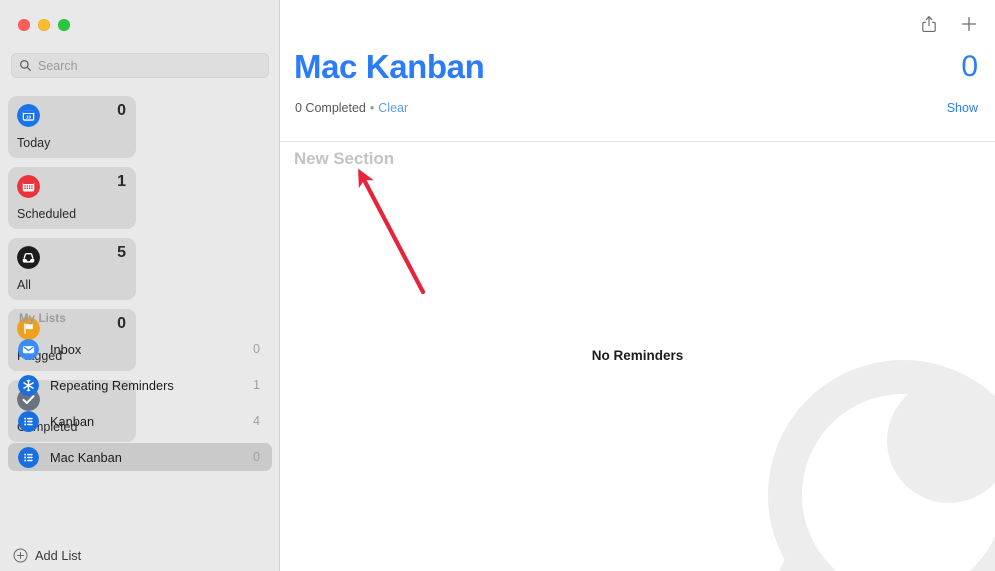  What do you see at coordinates (140, 349) in the screenshot?
I see `list-item-inbox: Inbox 0` at bounding box center [140, 349].